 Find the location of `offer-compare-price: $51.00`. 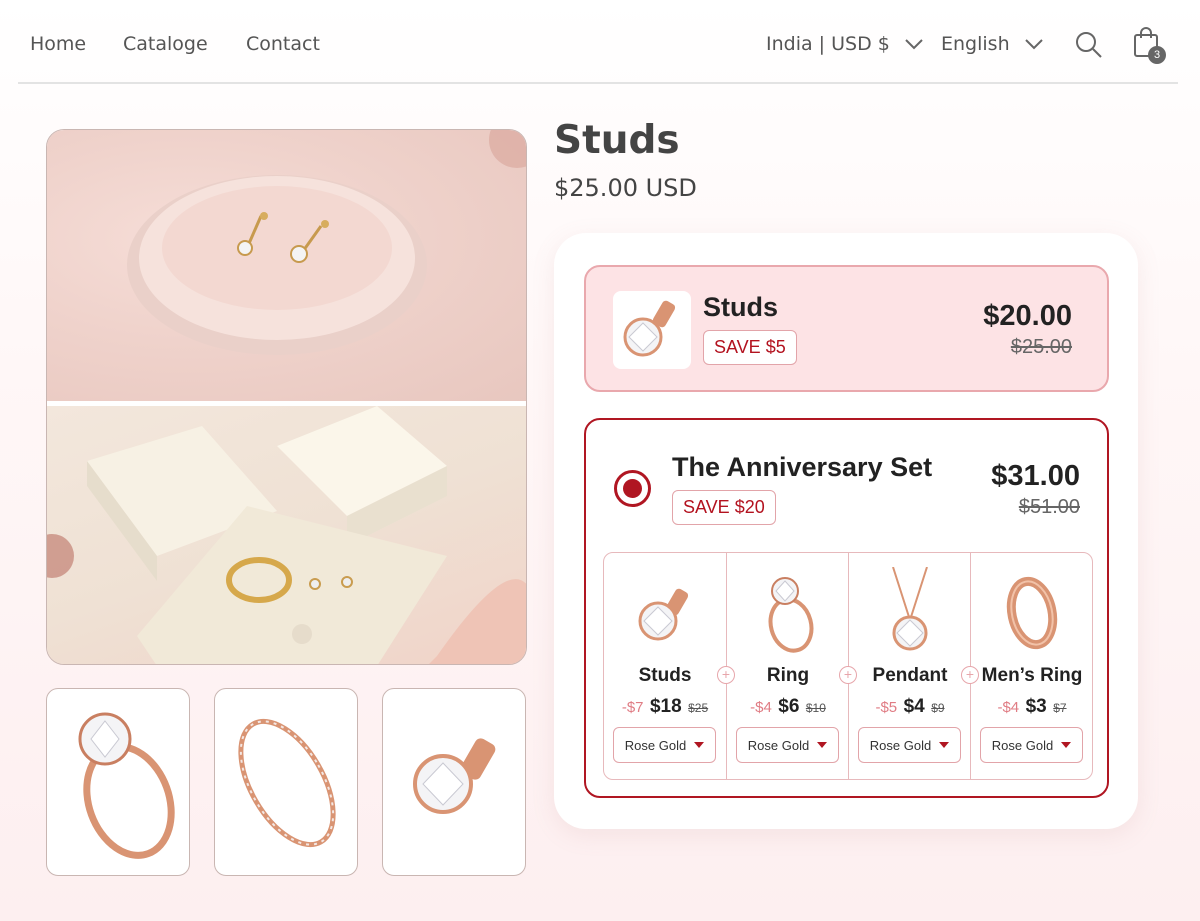

offer-compare-price: $51.00 is located at coordinates (1049, 507).